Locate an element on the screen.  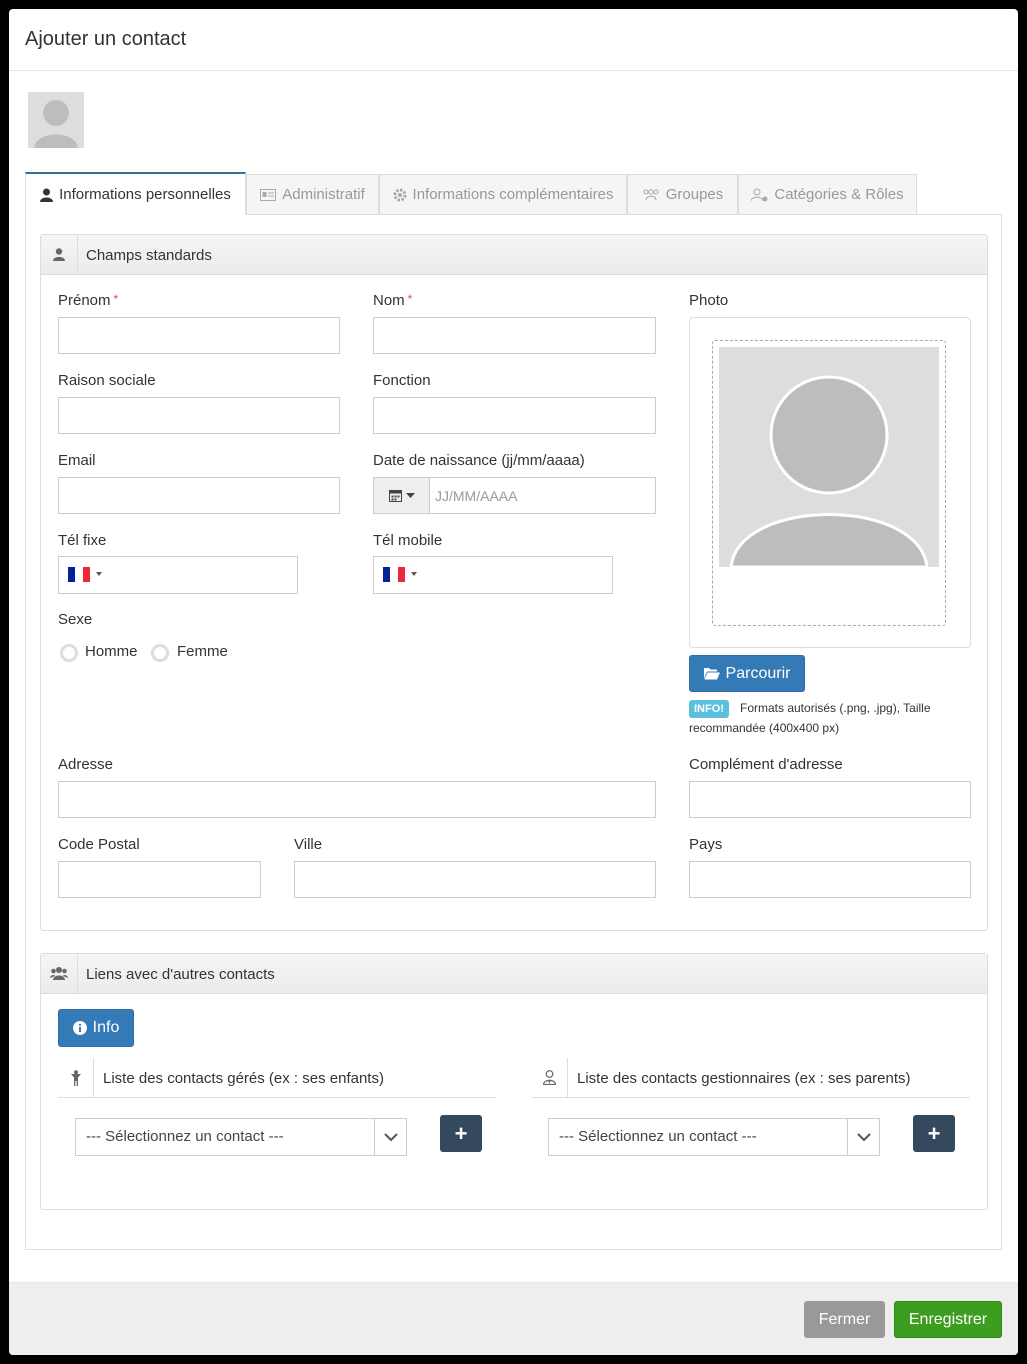
date-naissance-input: JJ/MM/AAAA is located at coordinates (473, 495).